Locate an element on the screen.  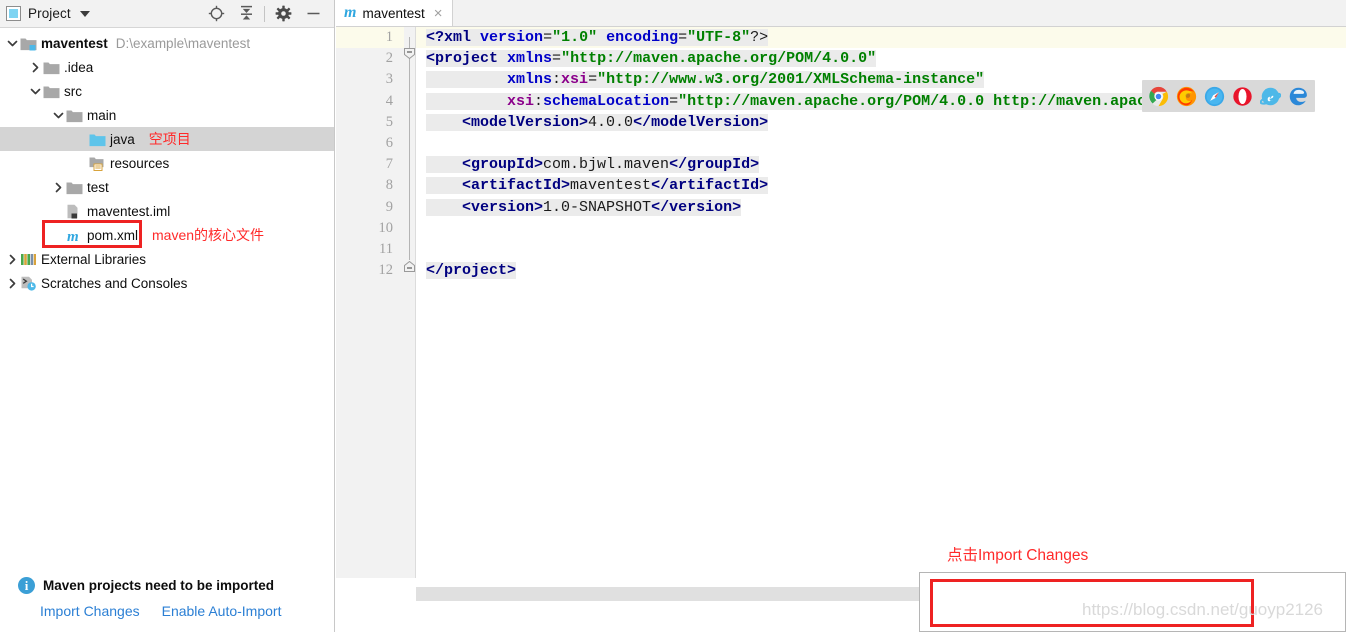
line-number: 7 is located at coordinates (389, 164).